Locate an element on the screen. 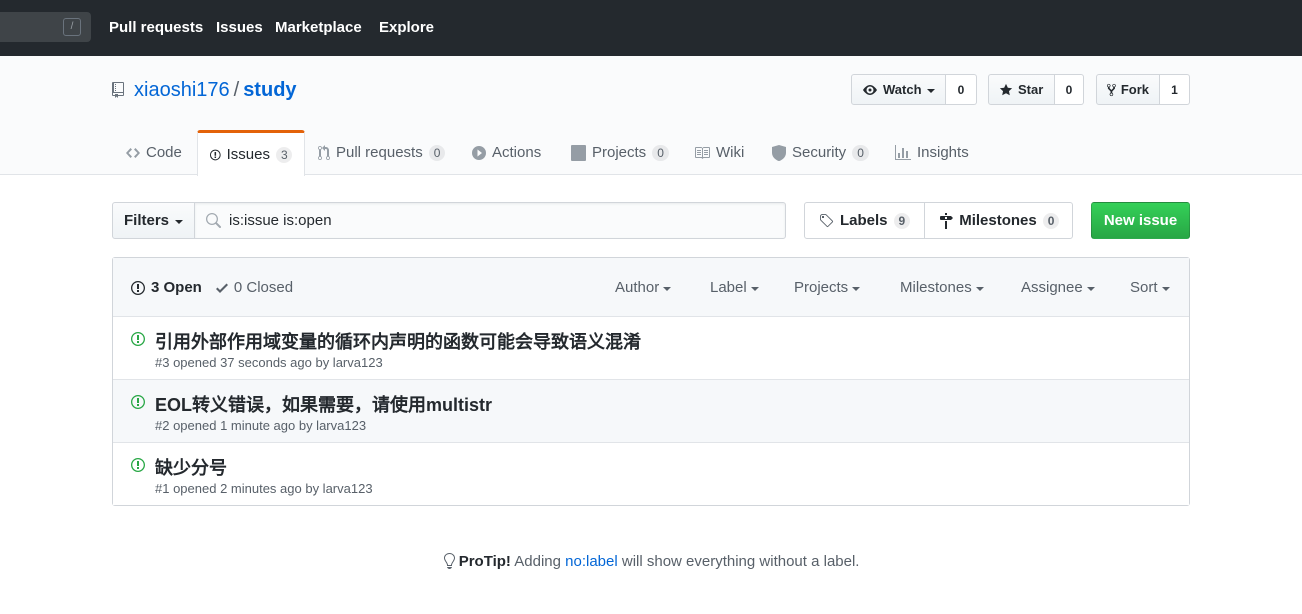  tab-issues: Issues 3 is located at coordinates (251, 153).